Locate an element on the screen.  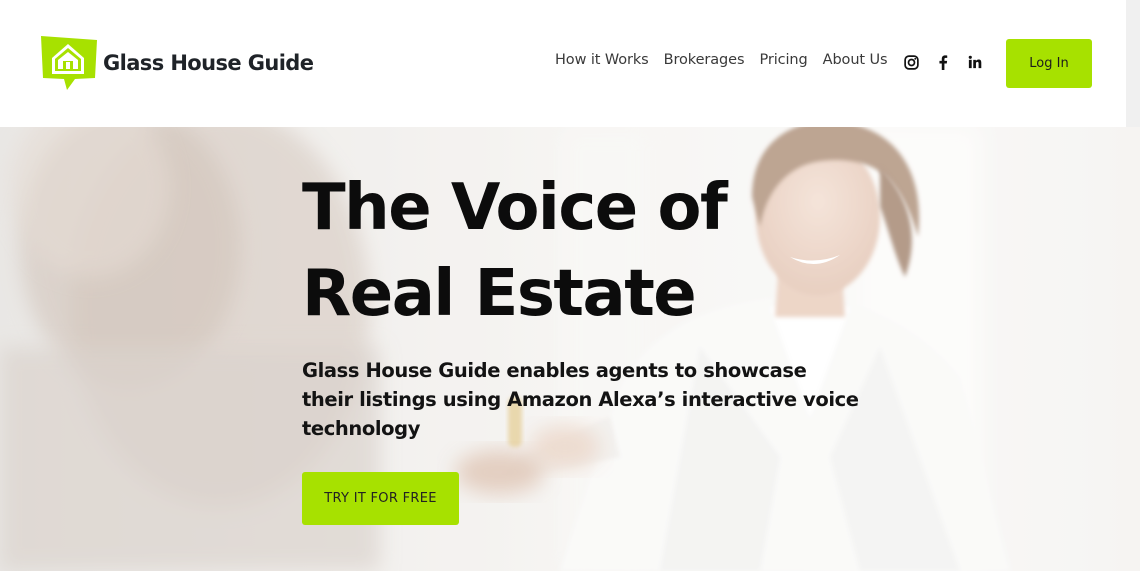
main-nav: How it Works Brokerages Pricing About Us is located at coordinates (728, 60).